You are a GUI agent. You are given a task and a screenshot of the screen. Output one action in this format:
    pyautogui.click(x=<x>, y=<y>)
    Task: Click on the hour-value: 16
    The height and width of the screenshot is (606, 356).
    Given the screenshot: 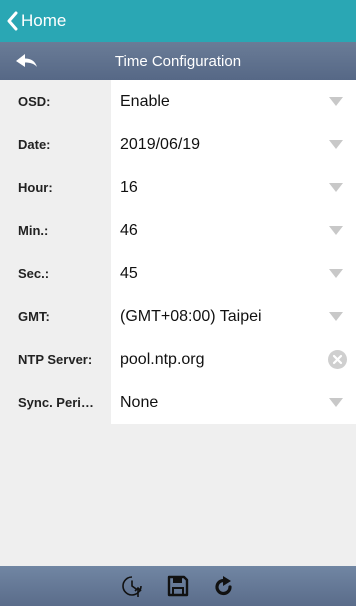 What is the action you would take?
    pyautogui.click(x=129, y=187)
    